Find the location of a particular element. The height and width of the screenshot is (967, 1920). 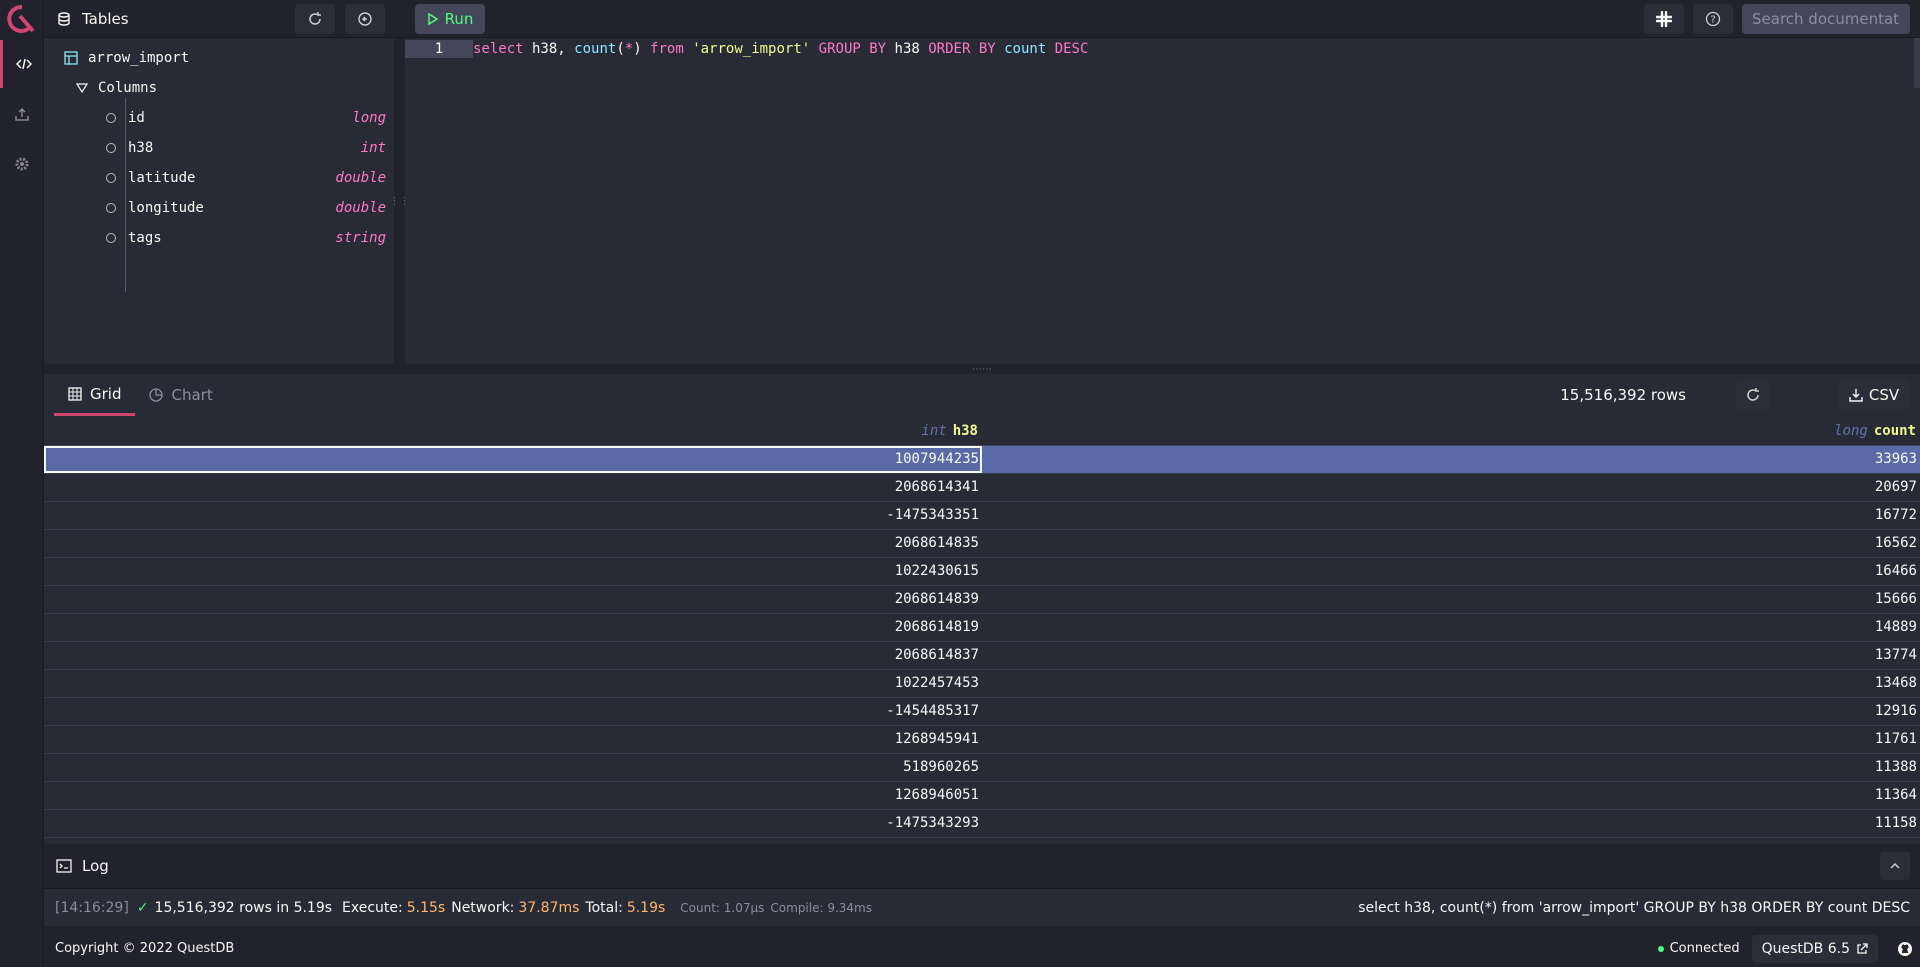

log-summary: 15,516,392 rows in 5.19s is located at coordinates (243, 907).